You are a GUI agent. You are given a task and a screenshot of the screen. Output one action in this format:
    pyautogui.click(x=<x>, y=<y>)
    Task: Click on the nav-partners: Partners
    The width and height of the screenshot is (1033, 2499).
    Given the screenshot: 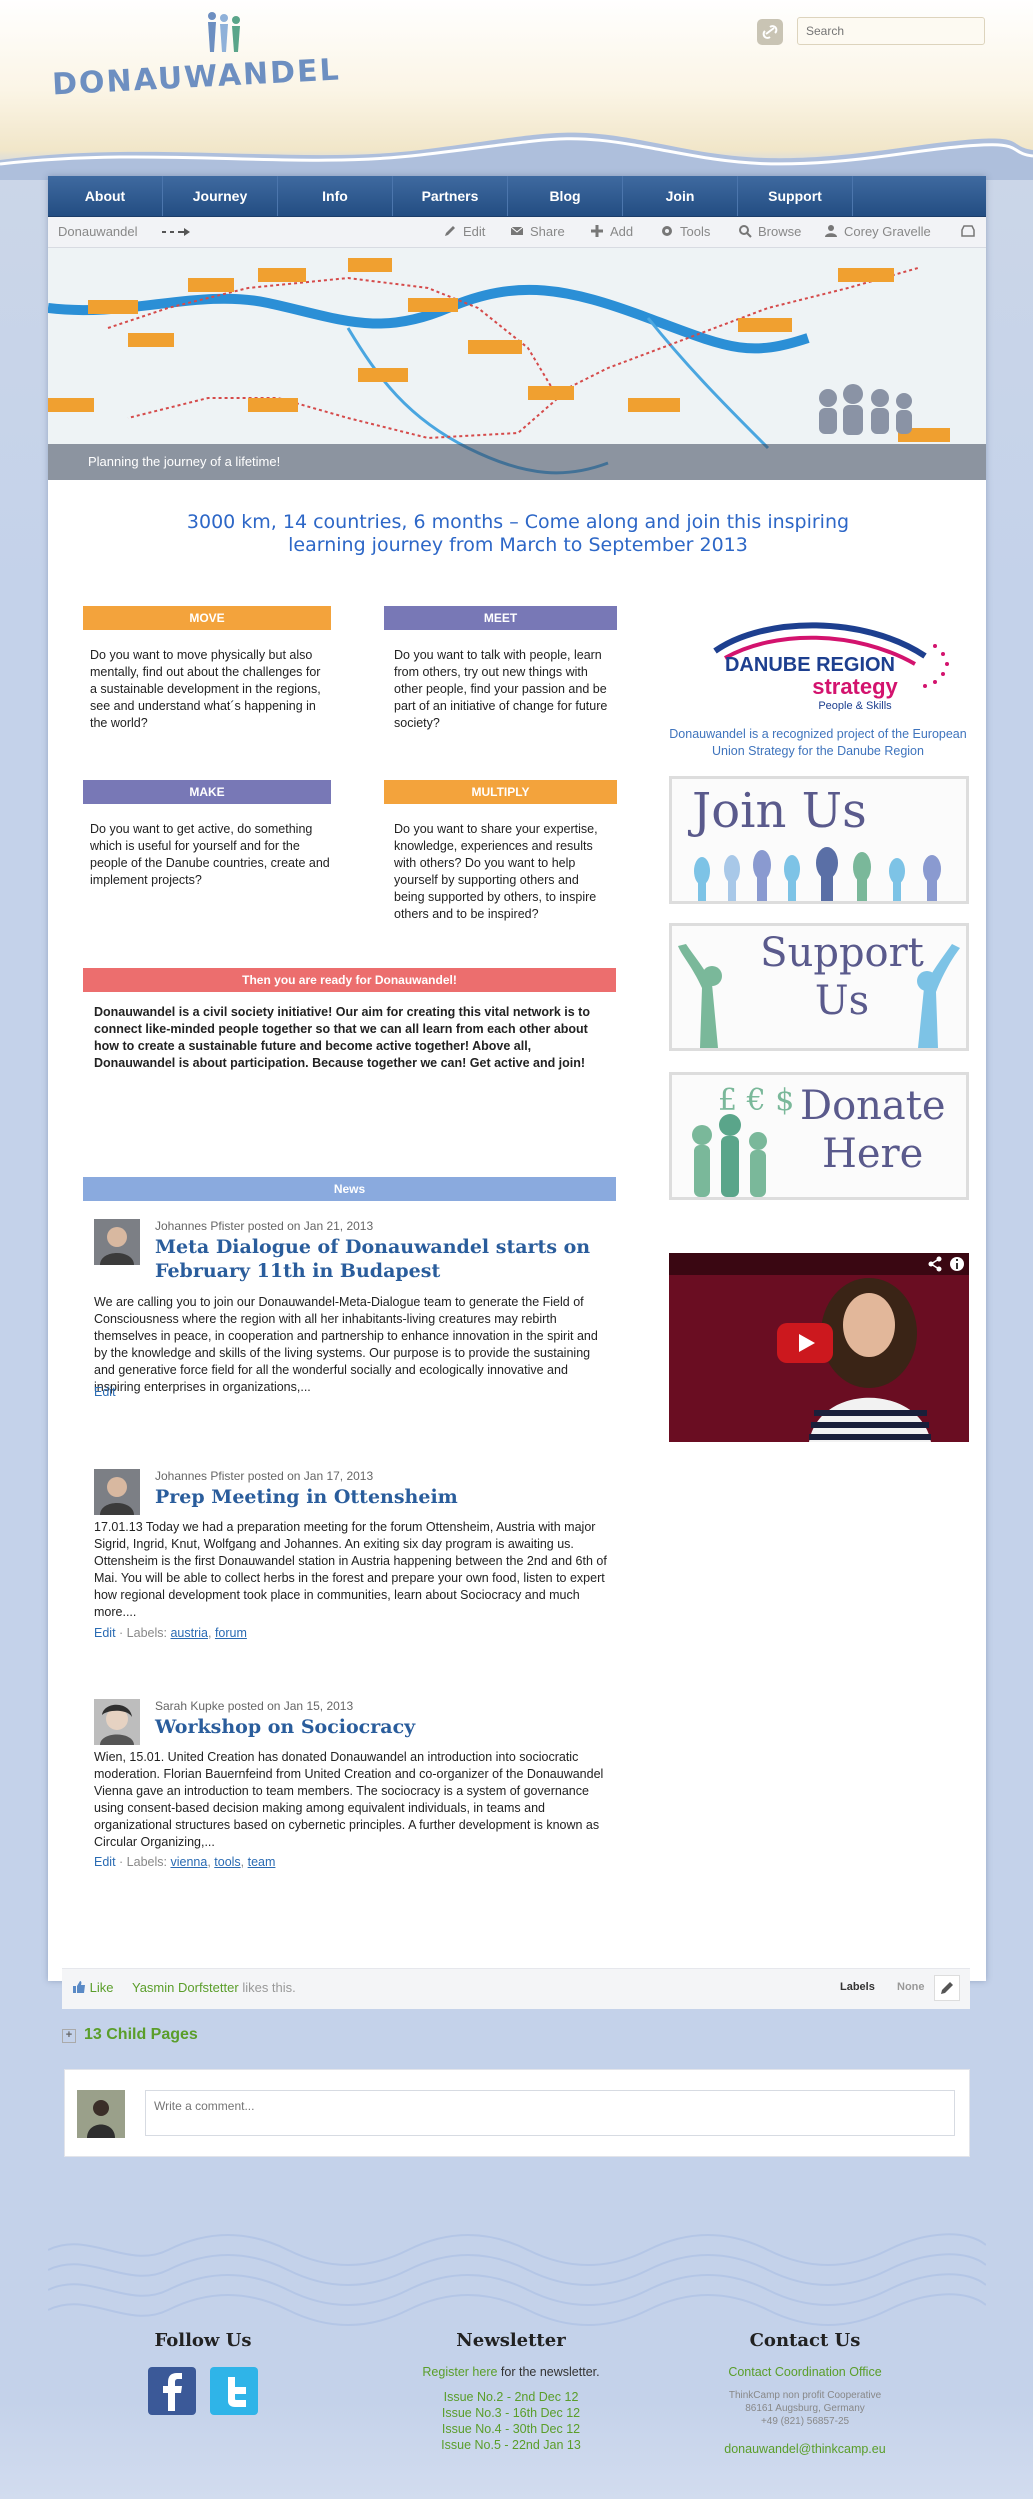 What is the action you would take?
    pyautogui.click(x=450, y=196)
    